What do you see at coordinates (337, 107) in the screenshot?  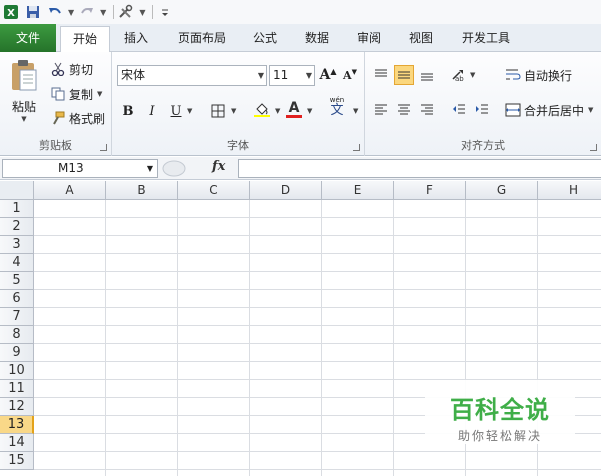 I see `phonetic-button: wén 文` at bounding box center [337, 107].